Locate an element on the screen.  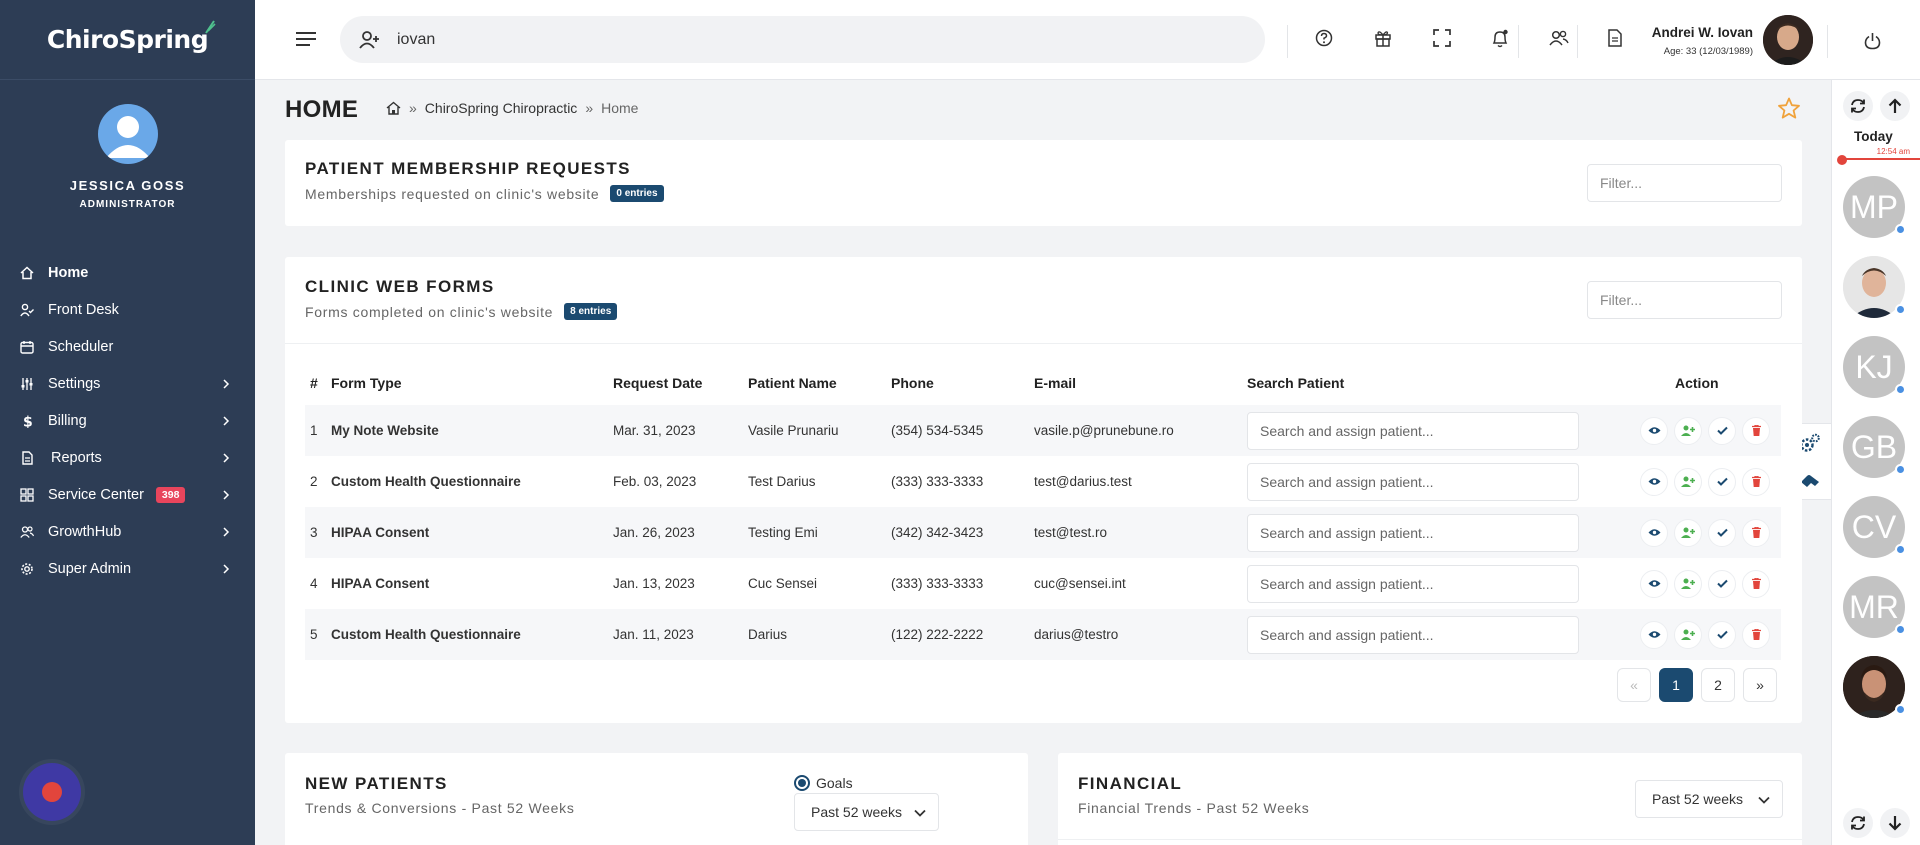
sidebar-item-scheduler: Scheduler is located at coordinates (127, 346).